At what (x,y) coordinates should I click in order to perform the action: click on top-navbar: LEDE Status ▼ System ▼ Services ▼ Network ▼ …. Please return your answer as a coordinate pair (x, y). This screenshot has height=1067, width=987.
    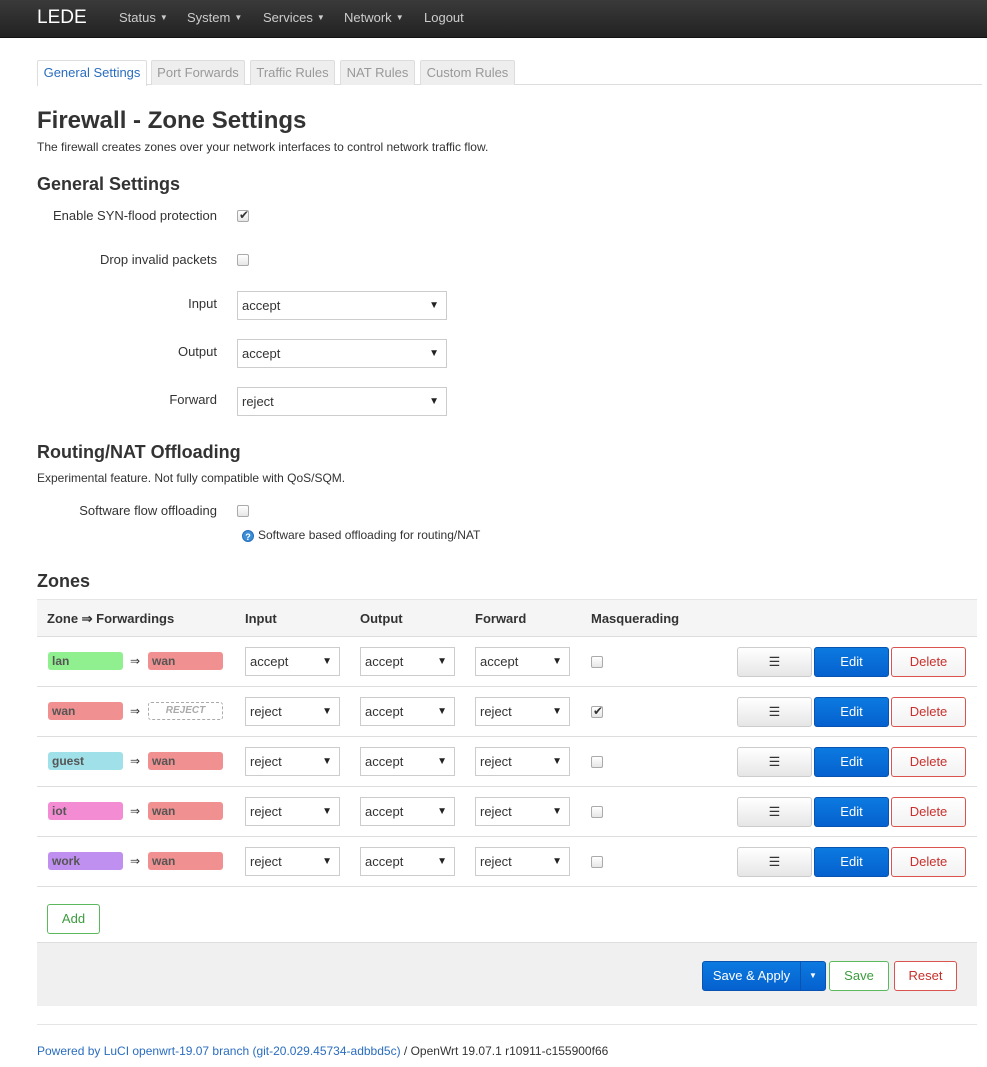
    Looking at the image, I should click on (493, 19).